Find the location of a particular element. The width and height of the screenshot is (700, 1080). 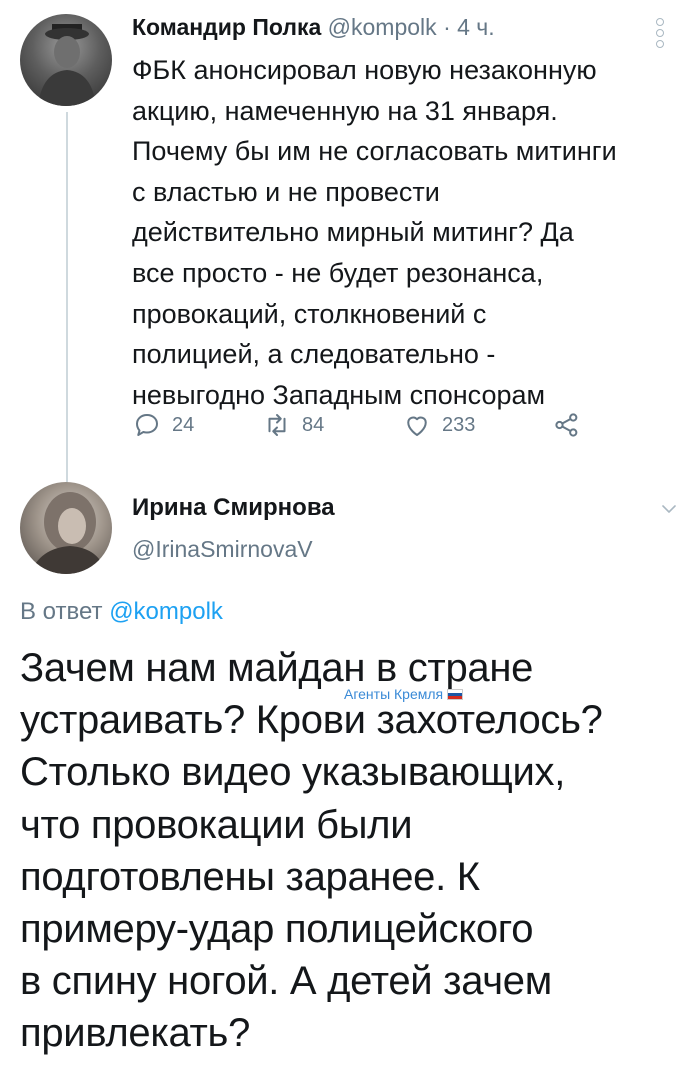

thread-connector-line is located at coordinates (67, 298).